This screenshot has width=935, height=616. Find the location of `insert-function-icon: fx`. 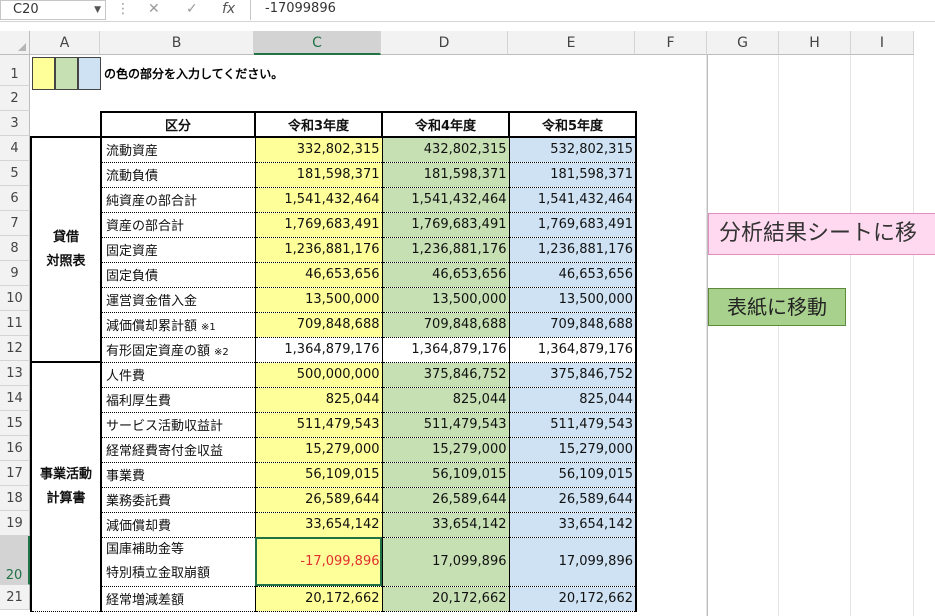

insert-function-icon: fx is located at coordinates (228, 10).